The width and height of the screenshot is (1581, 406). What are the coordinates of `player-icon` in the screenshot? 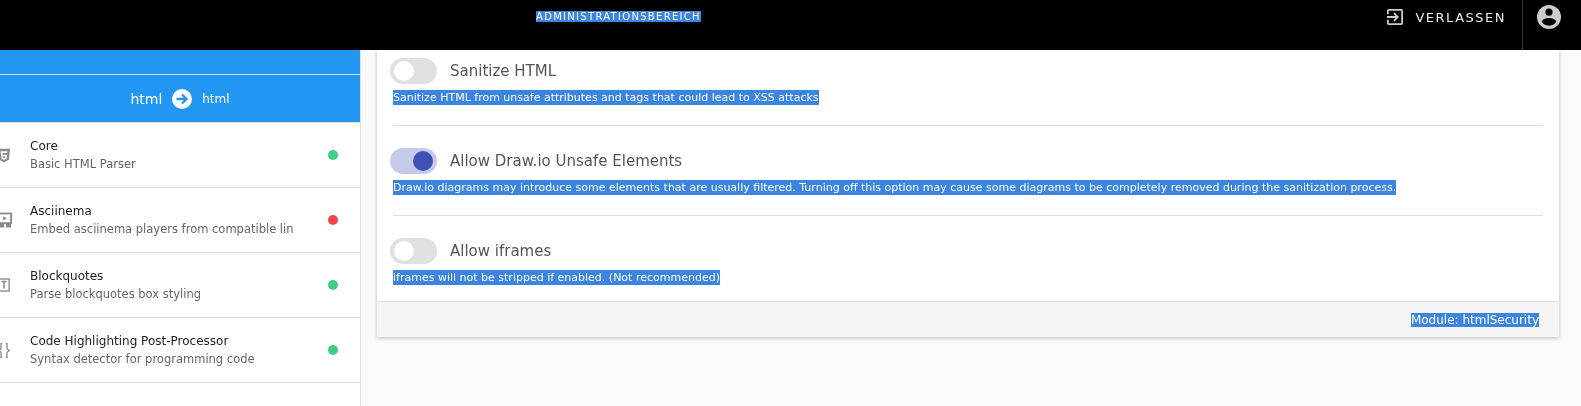 It's located at (6, 220).